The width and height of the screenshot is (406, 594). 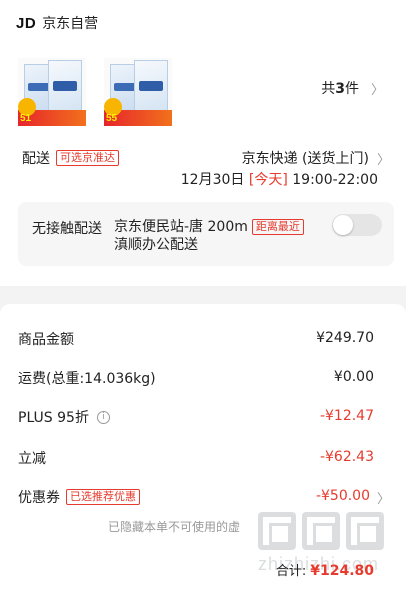 I want to click on today-tag: [今天], so click(x=268, y=180).